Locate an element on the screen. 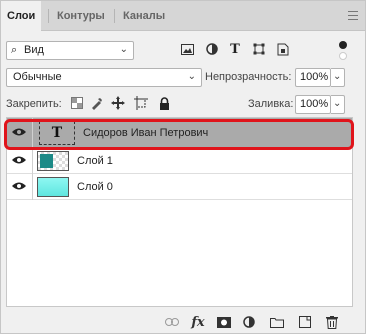 The image size is (366, 334). fill-dropdown-button: ⌄ is located at coordinates (338, 104).